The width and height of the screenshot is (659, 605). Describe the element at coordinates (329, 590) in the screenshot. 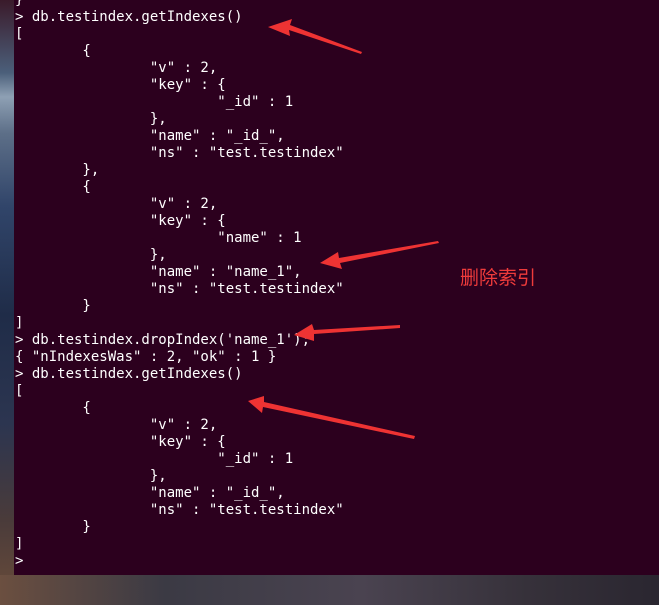

I see `desktop-background-bottom` at that location.